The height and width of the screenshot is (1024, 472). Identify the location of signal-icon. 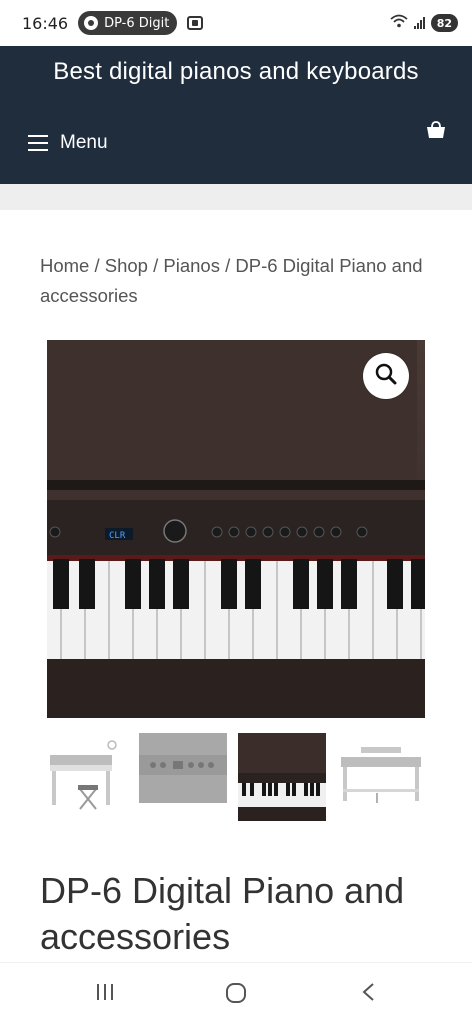
(419, 23).